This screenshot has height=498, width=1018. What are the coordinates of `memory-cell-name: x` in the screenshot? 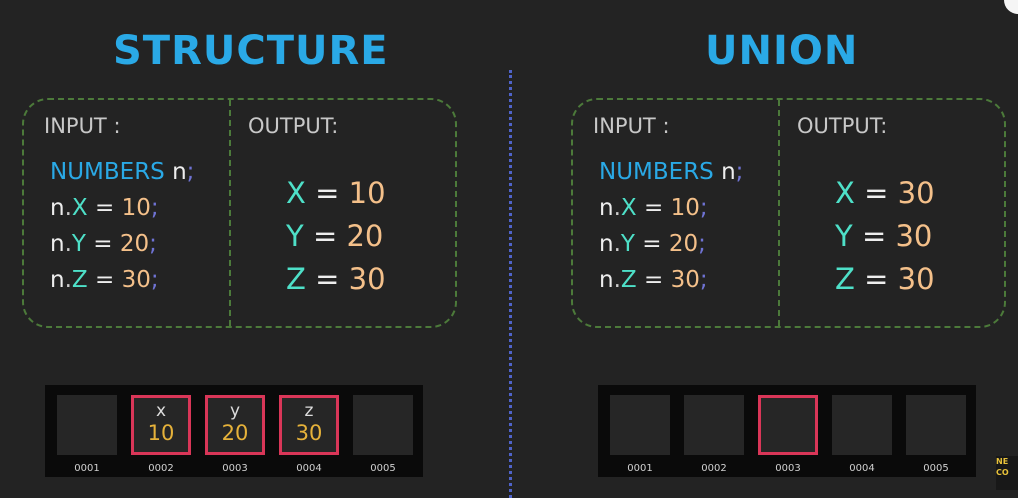 It's located at (161, 411).